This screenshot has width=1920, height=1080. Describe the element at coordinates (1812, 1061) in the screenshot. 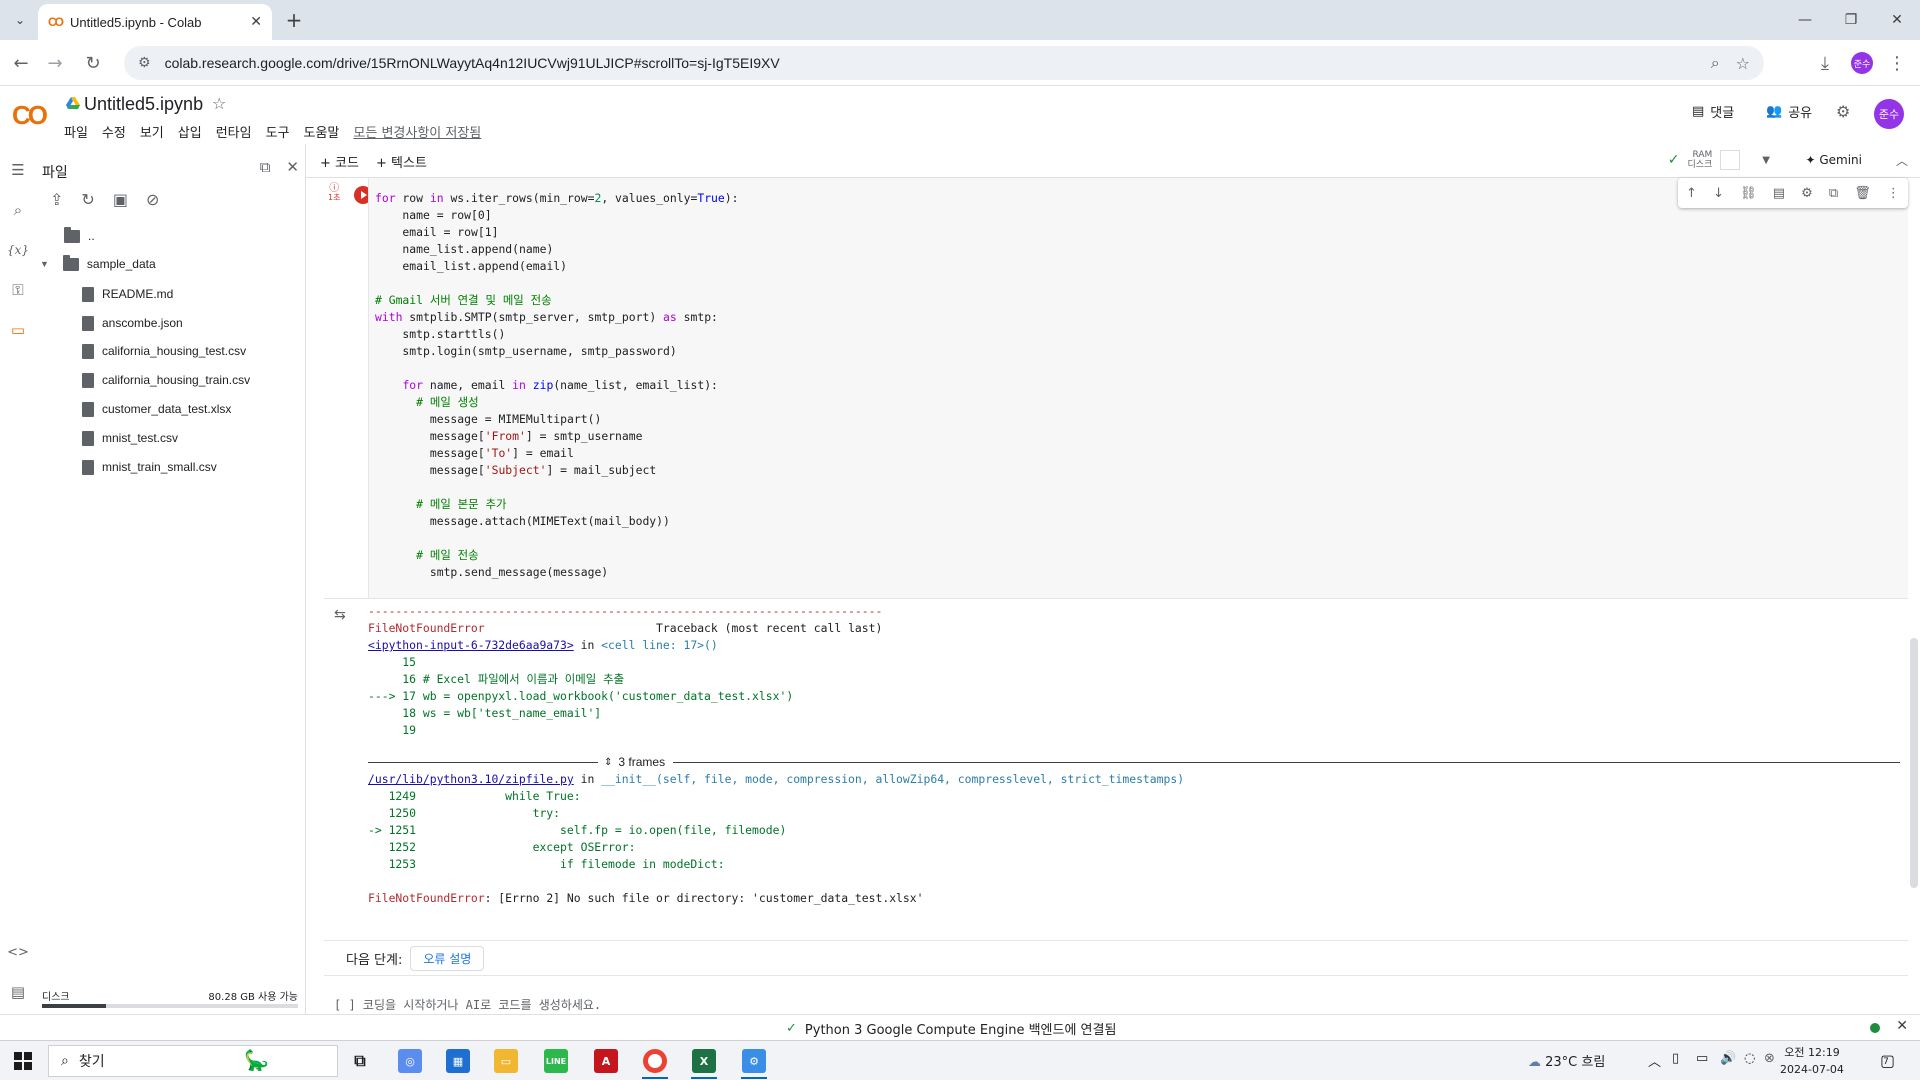

I see `taskbar-clock: 오전 12:19 2024-07-04` at that location.